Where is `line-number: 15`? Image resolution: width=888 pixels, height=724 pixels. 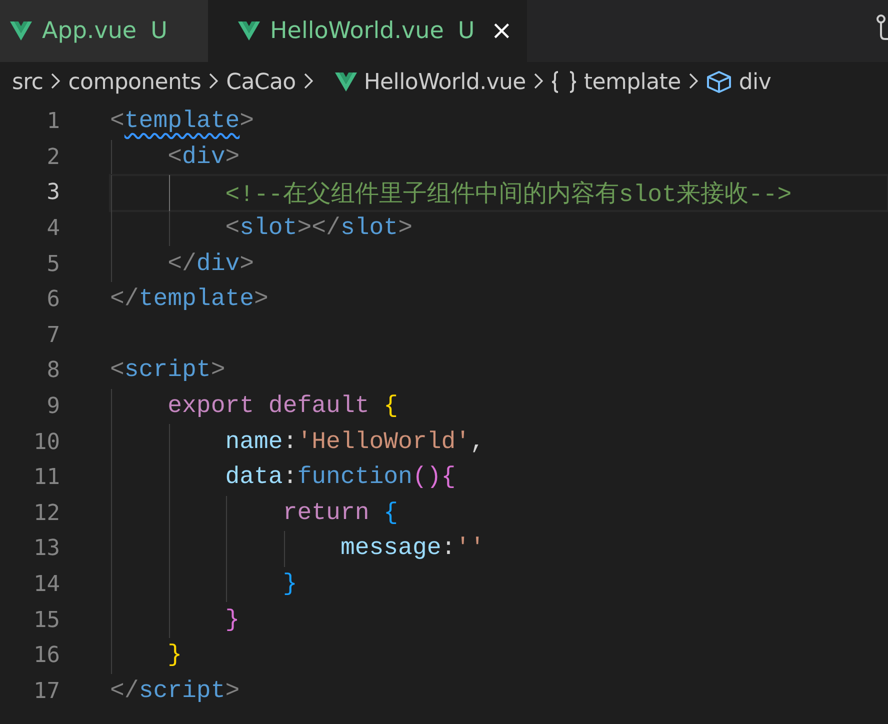 line-number: 15 is located at coordinates (46, 620).